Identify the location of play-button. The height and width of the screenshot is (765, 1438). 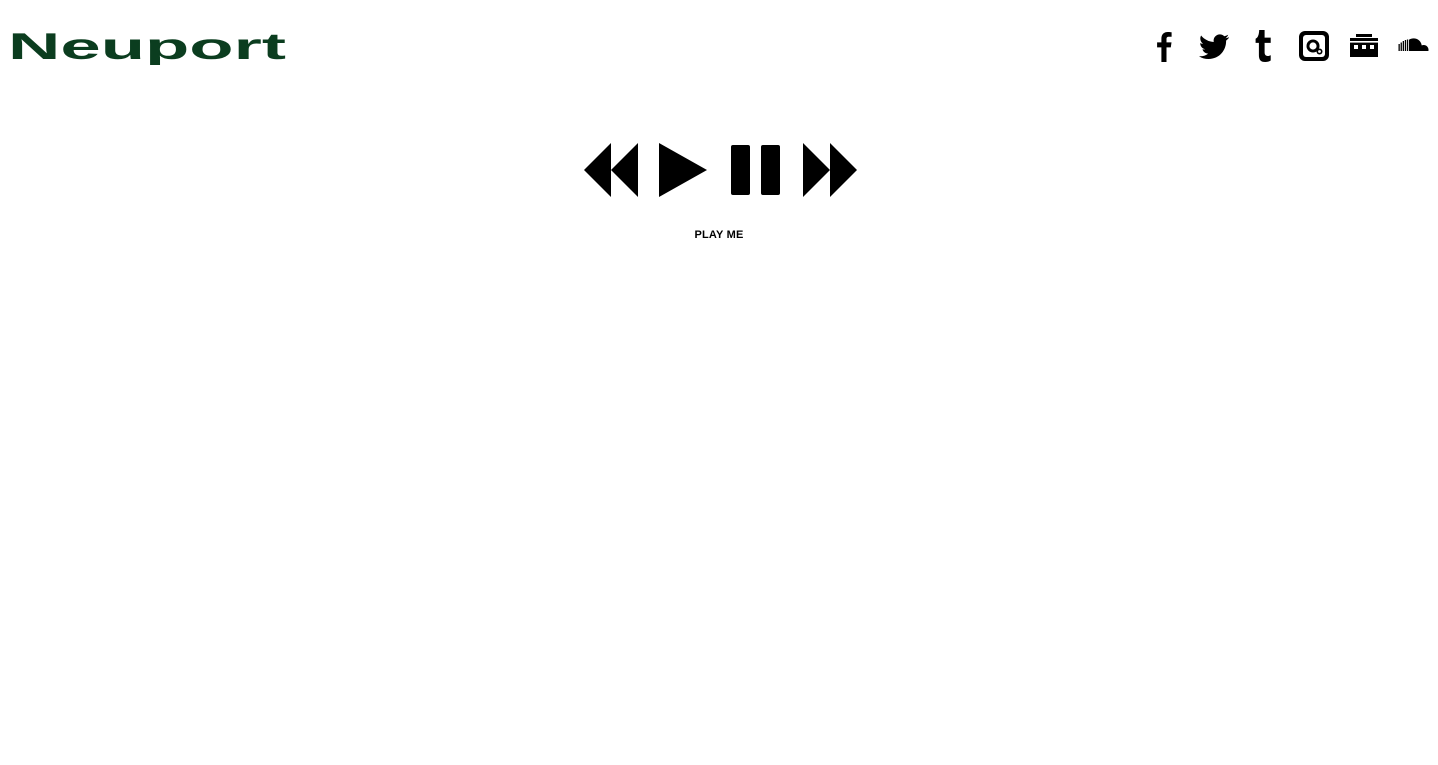
(684, 170).